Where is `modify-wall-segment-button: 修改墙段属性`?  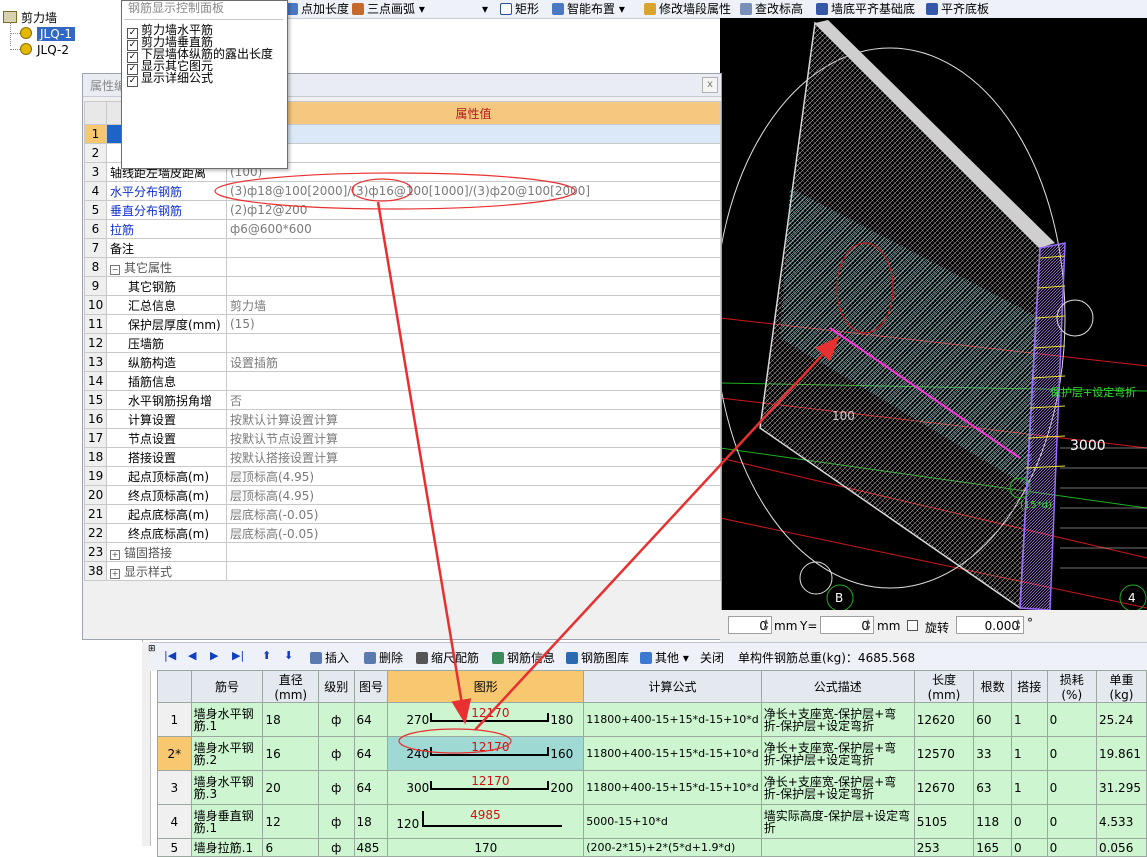 modify-wall-segment-button: 修改墙段属性 is located at coordinates (687, 9).